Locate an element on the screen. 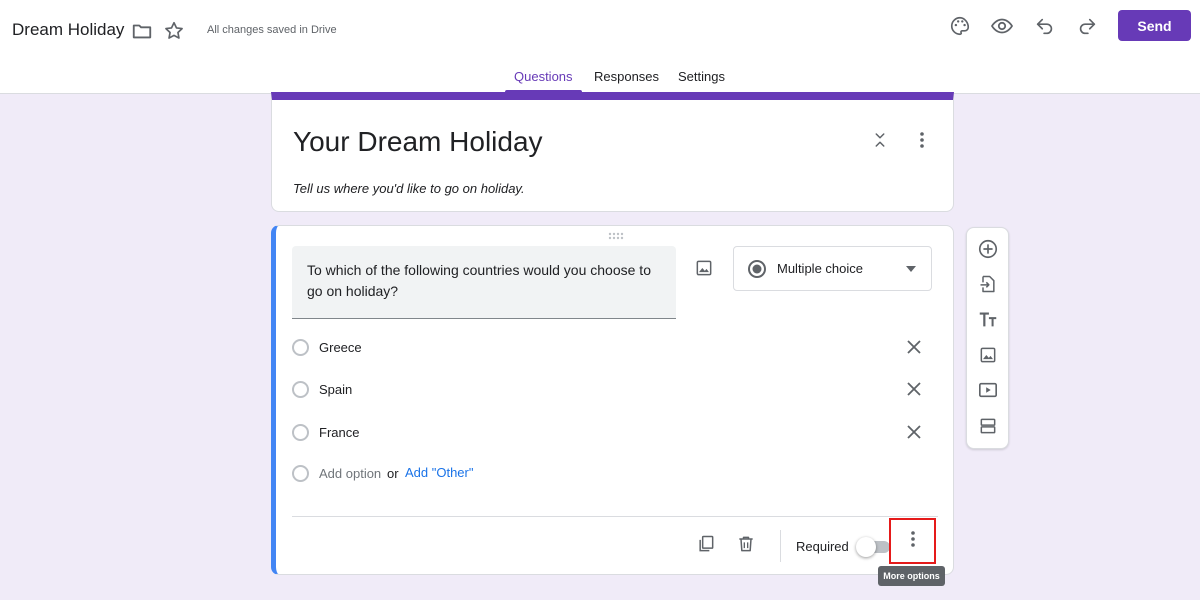  star-icon is located at coordinates (174, 31).